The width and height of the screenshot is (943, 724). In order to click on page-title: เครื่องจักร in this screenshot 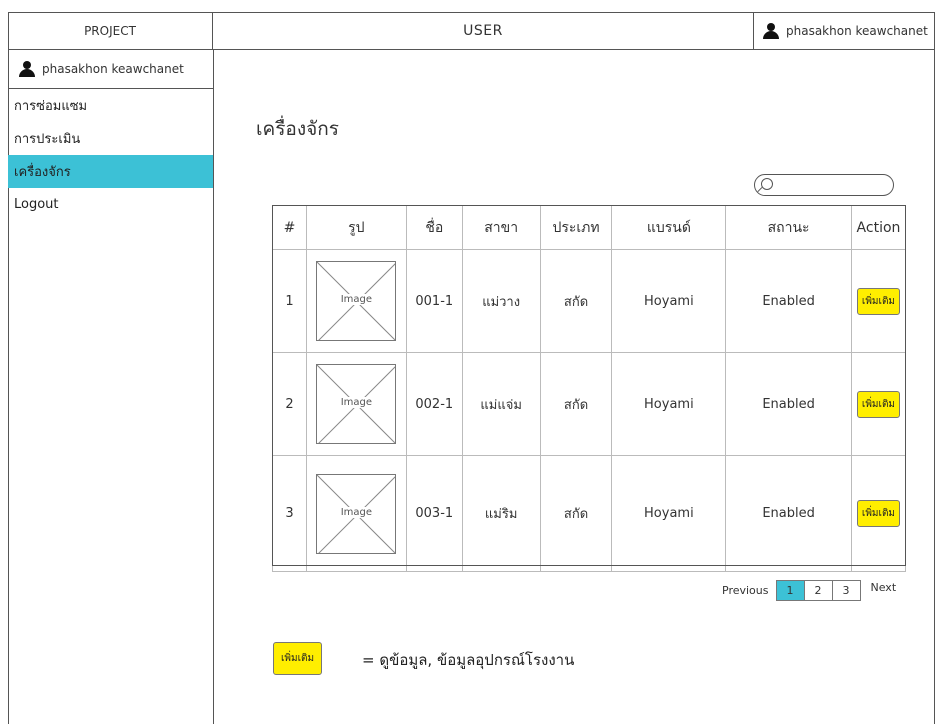, I will do `click(297, 129)`.